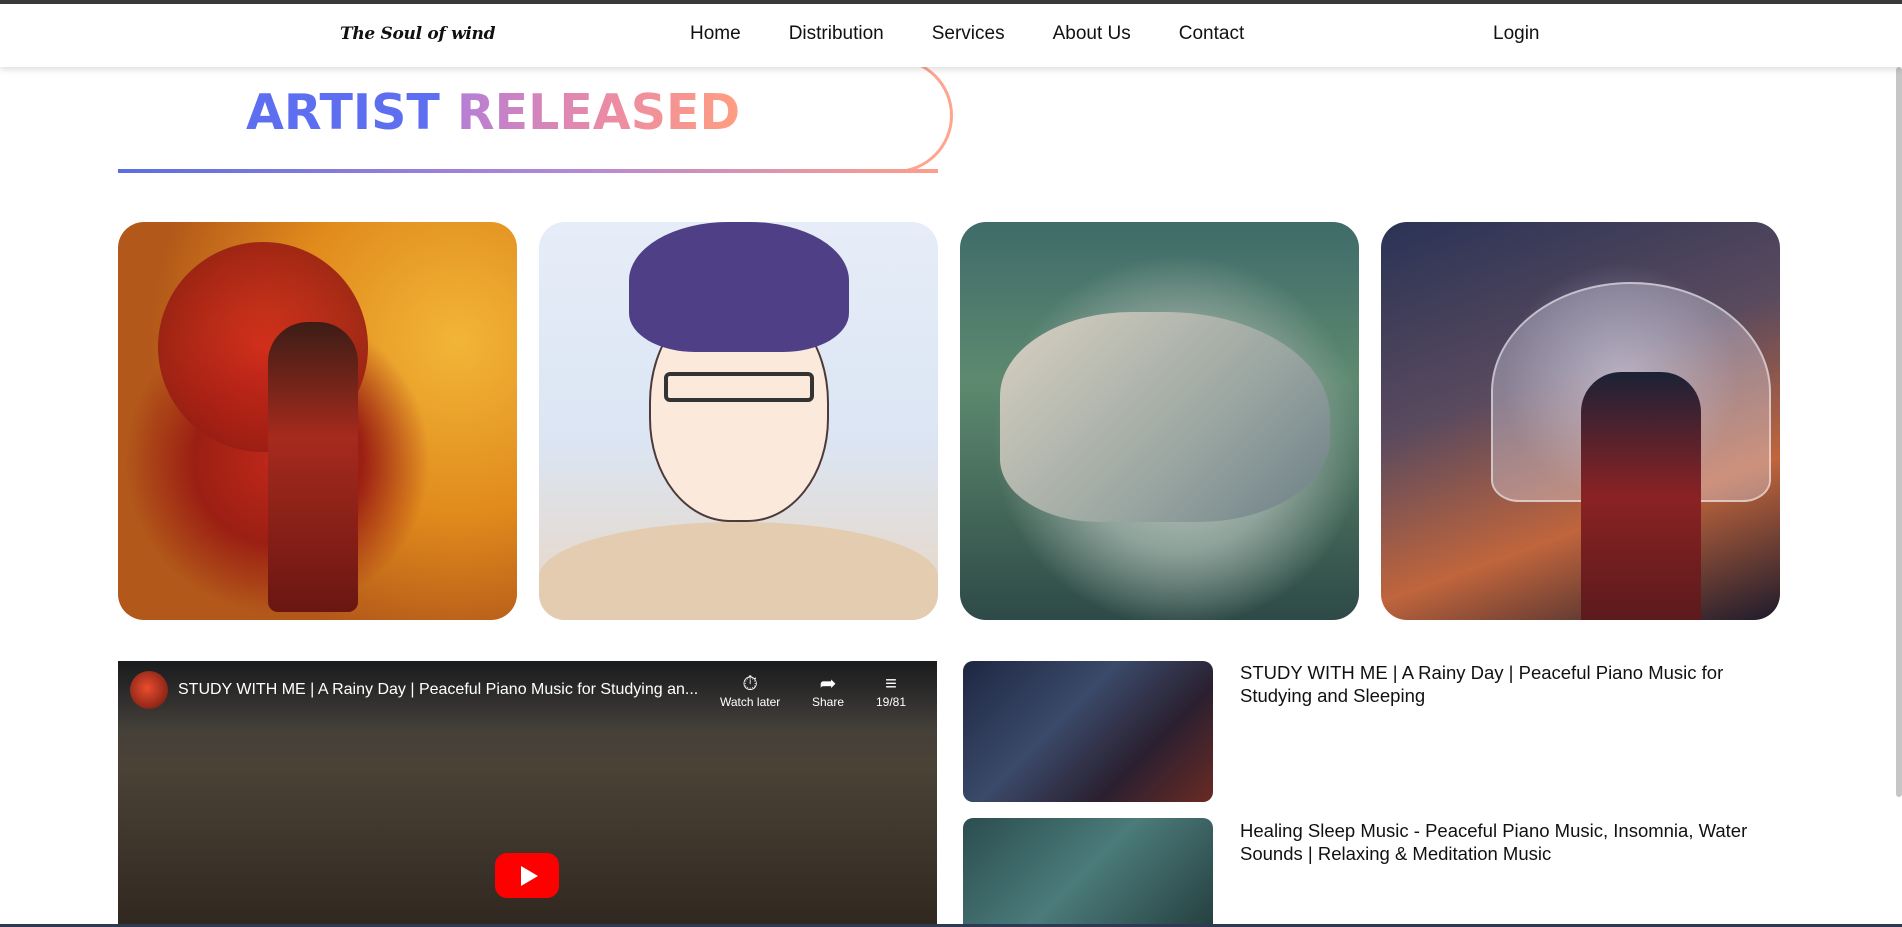 This screenshot has width=1902, height=927. I want to click on section-title-released: RELEASED, so click(598, 112).